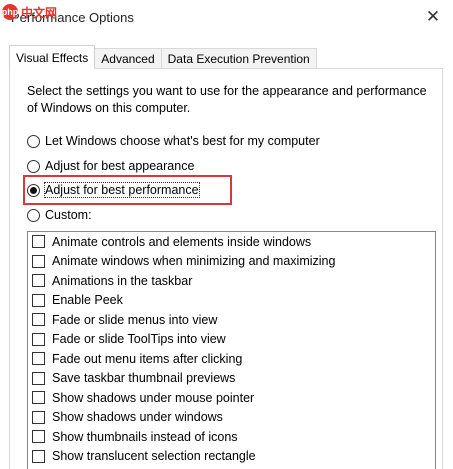 This screenshot has width=453, height=469. Describe the element at coordinates (238, 58) in the screenshot. I see `tab-data-execution-prevention: Data Execution Prevention` at that location.